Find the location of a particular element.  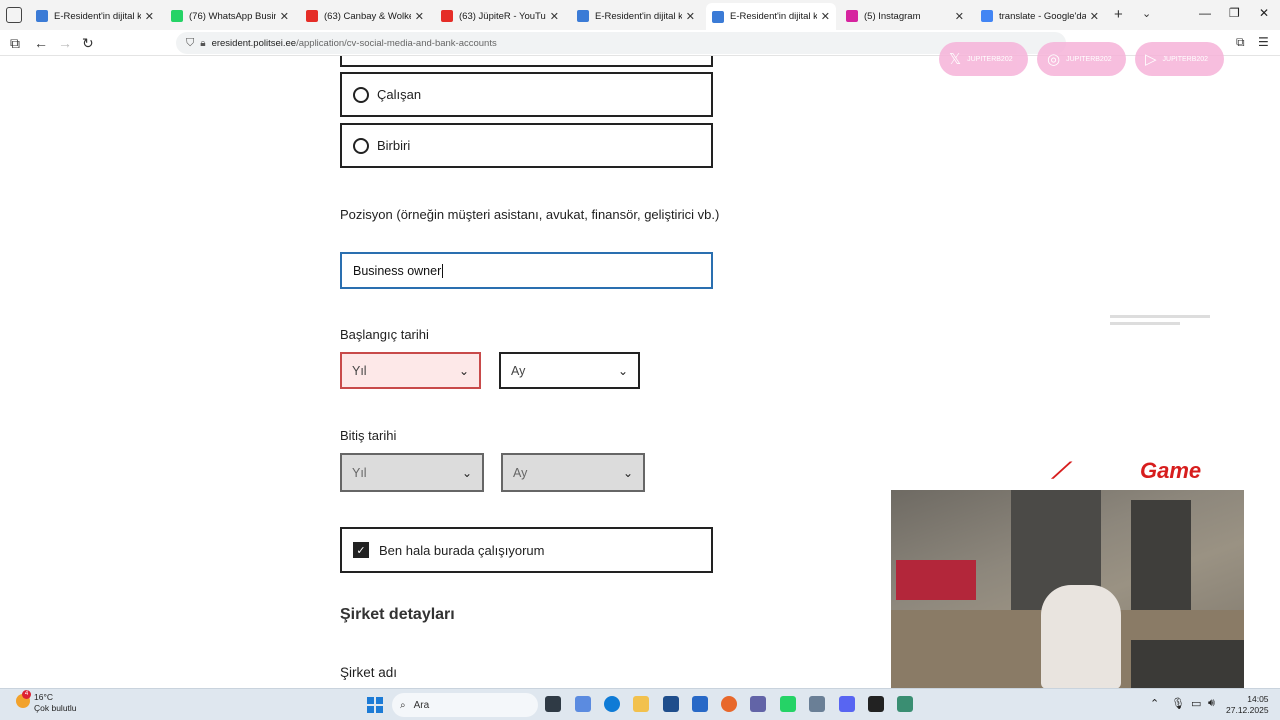

start-date-label: Başlangıç tarihi is located at coordinates (384, 334).